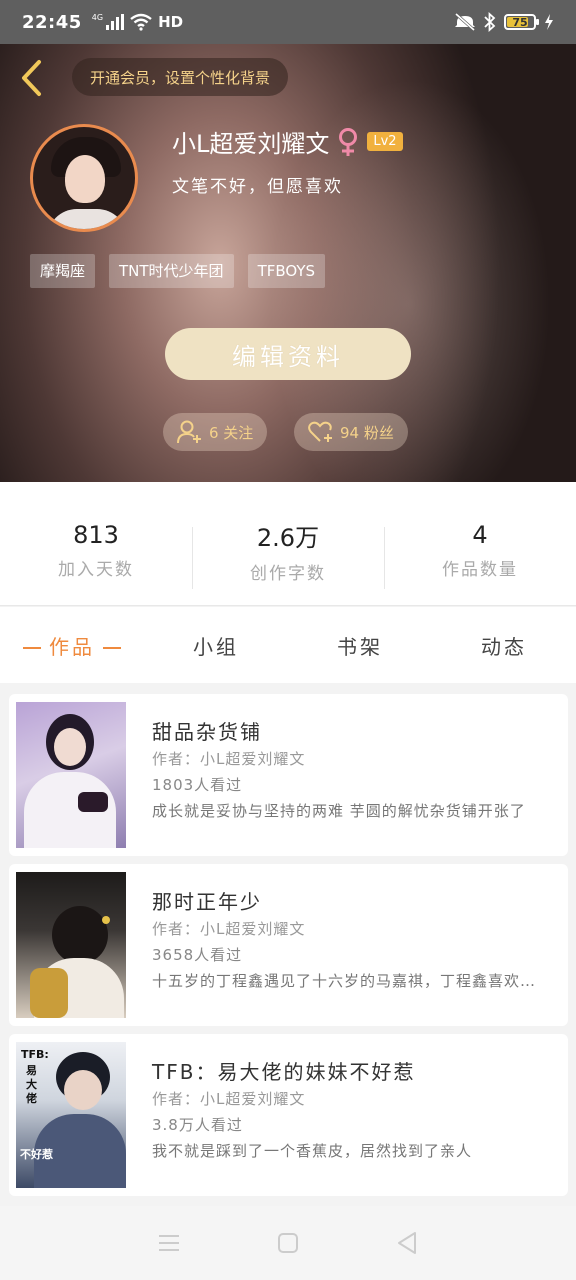 The height and width of the screenshot is (1280, 576). I want to click on edit-profile-button: 编辑资料, so click(288, 354).